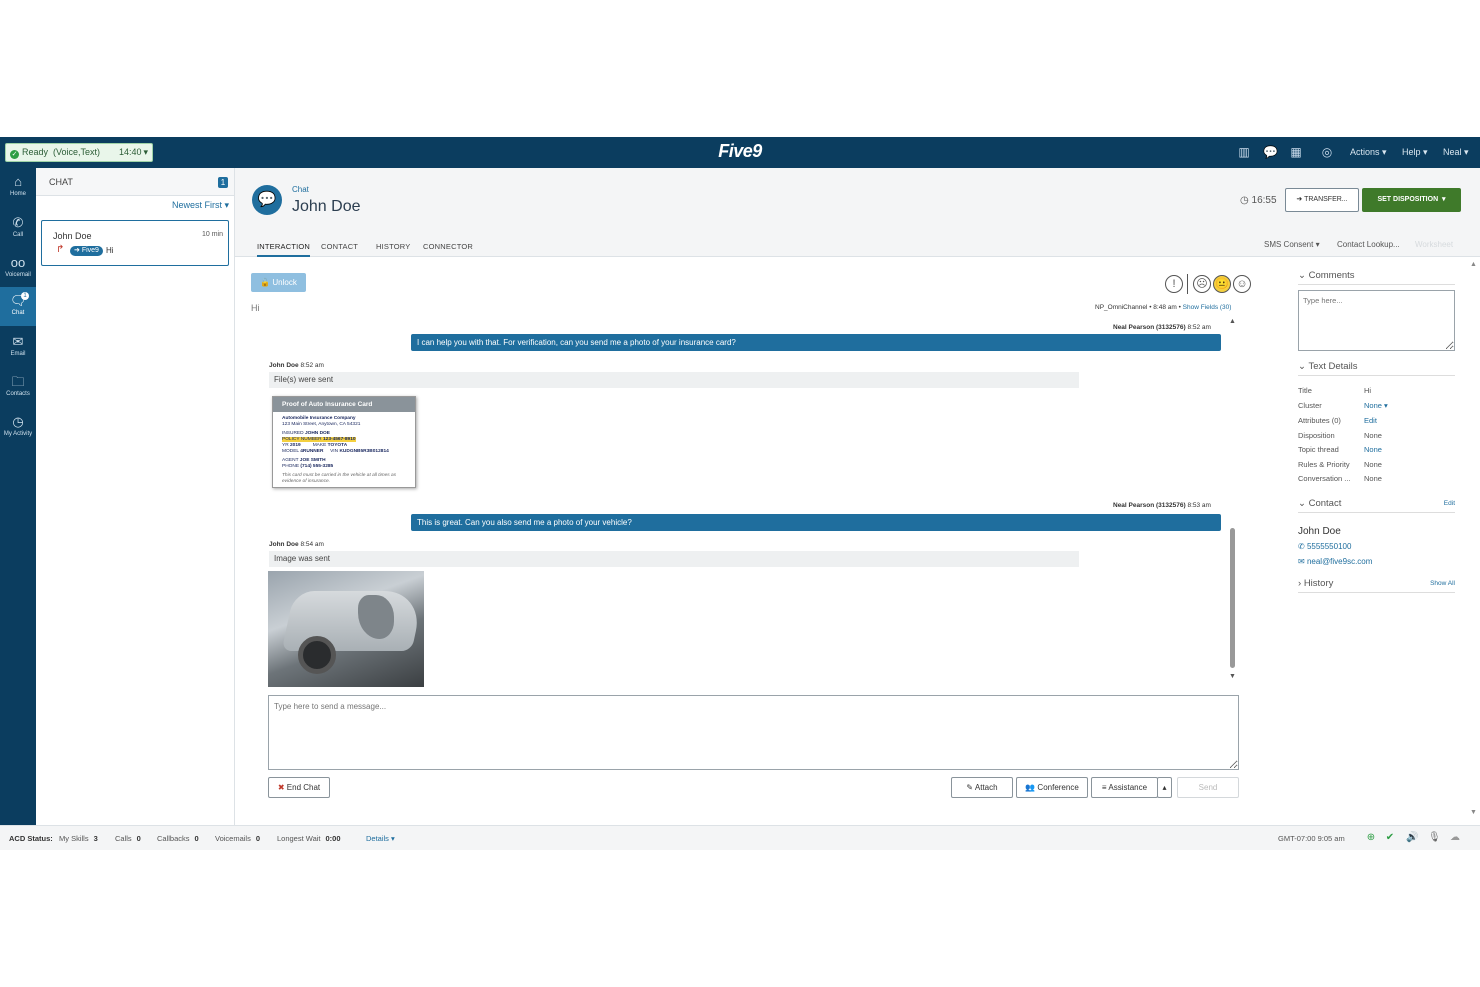 This screenshot has width=1480, height=987. I want to click on nav-my-activity: ◷ My Activity, so click(18, 427).